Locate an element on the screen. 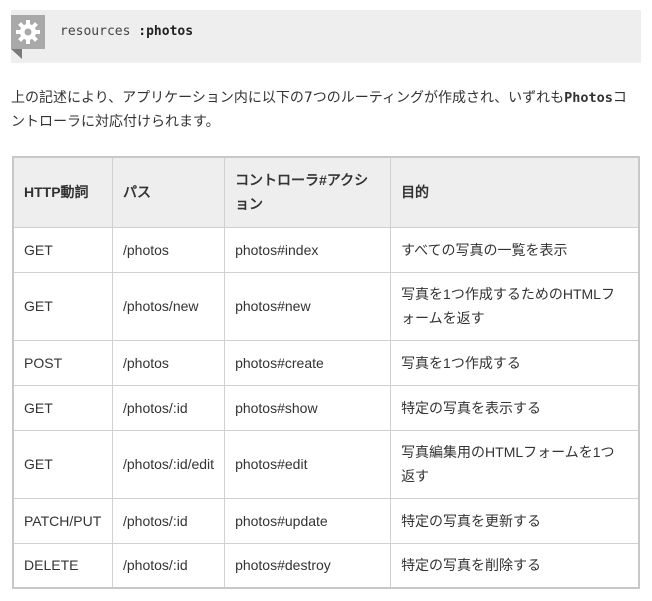 The width and height of the screenshot is (652, 601). cell-purpose: すべての写真の一覧を表示 is located at coordinates (515, 249).